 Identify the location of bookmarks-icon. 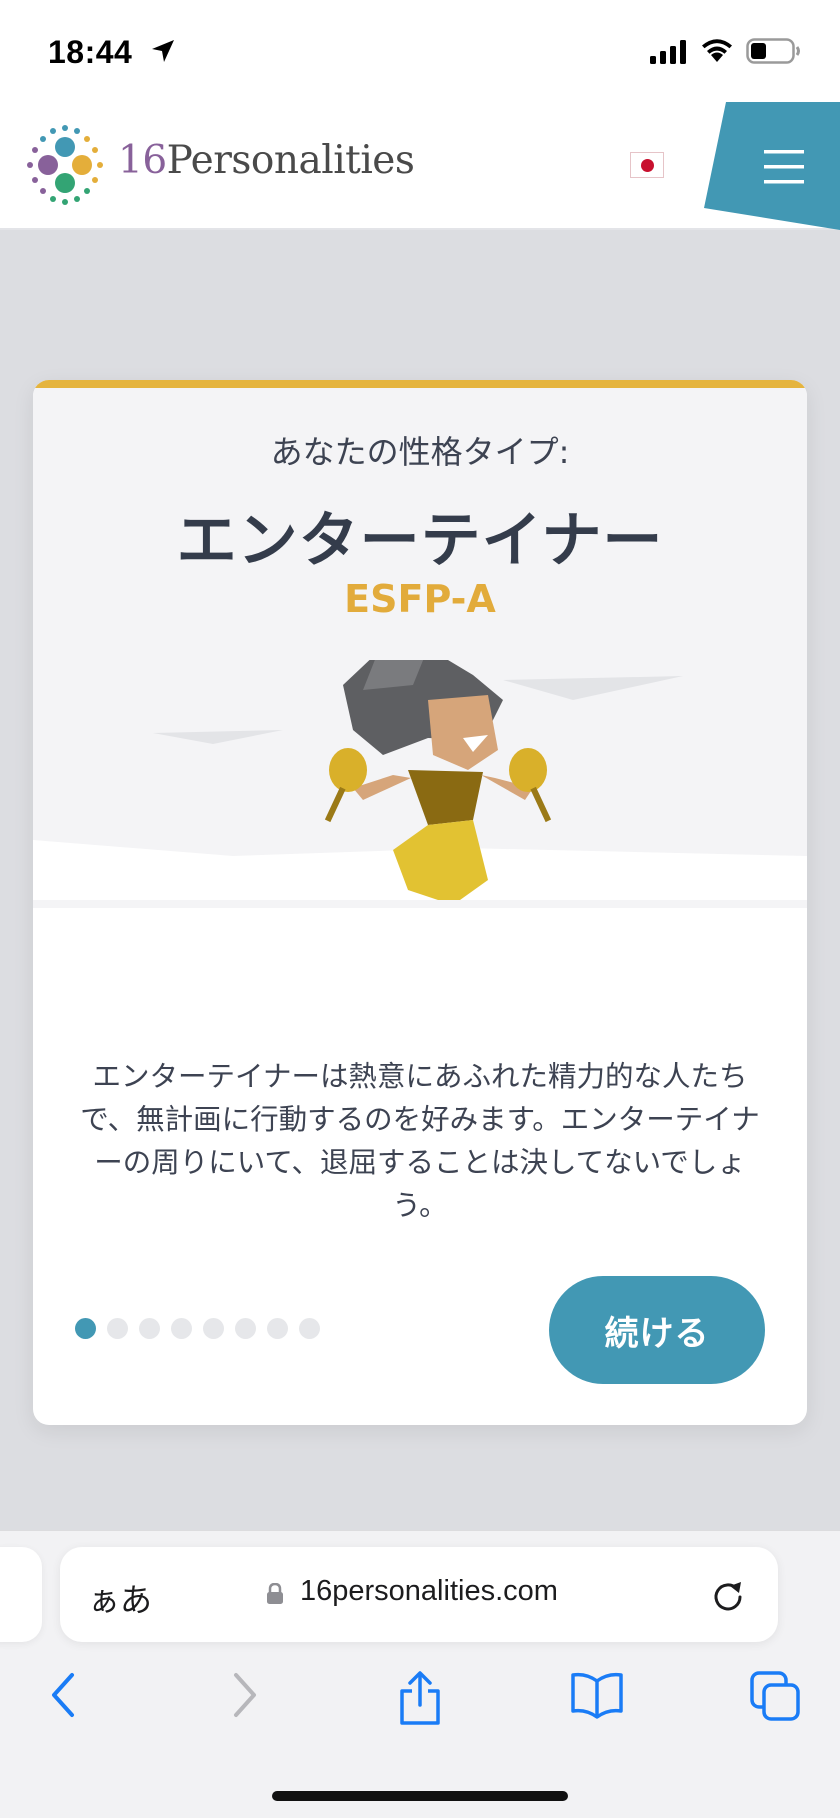
(597, 1695).